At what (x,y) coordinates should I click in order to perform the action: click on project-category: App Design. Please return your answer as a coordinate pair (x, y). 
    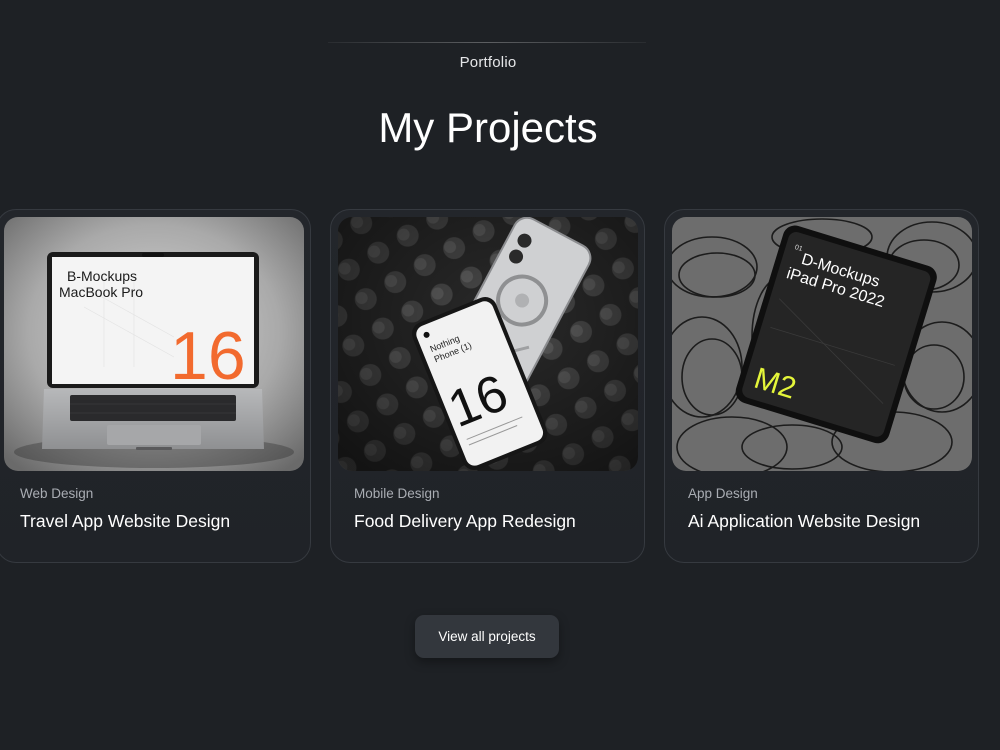
    Looking at the image, I should click on (723, 493).